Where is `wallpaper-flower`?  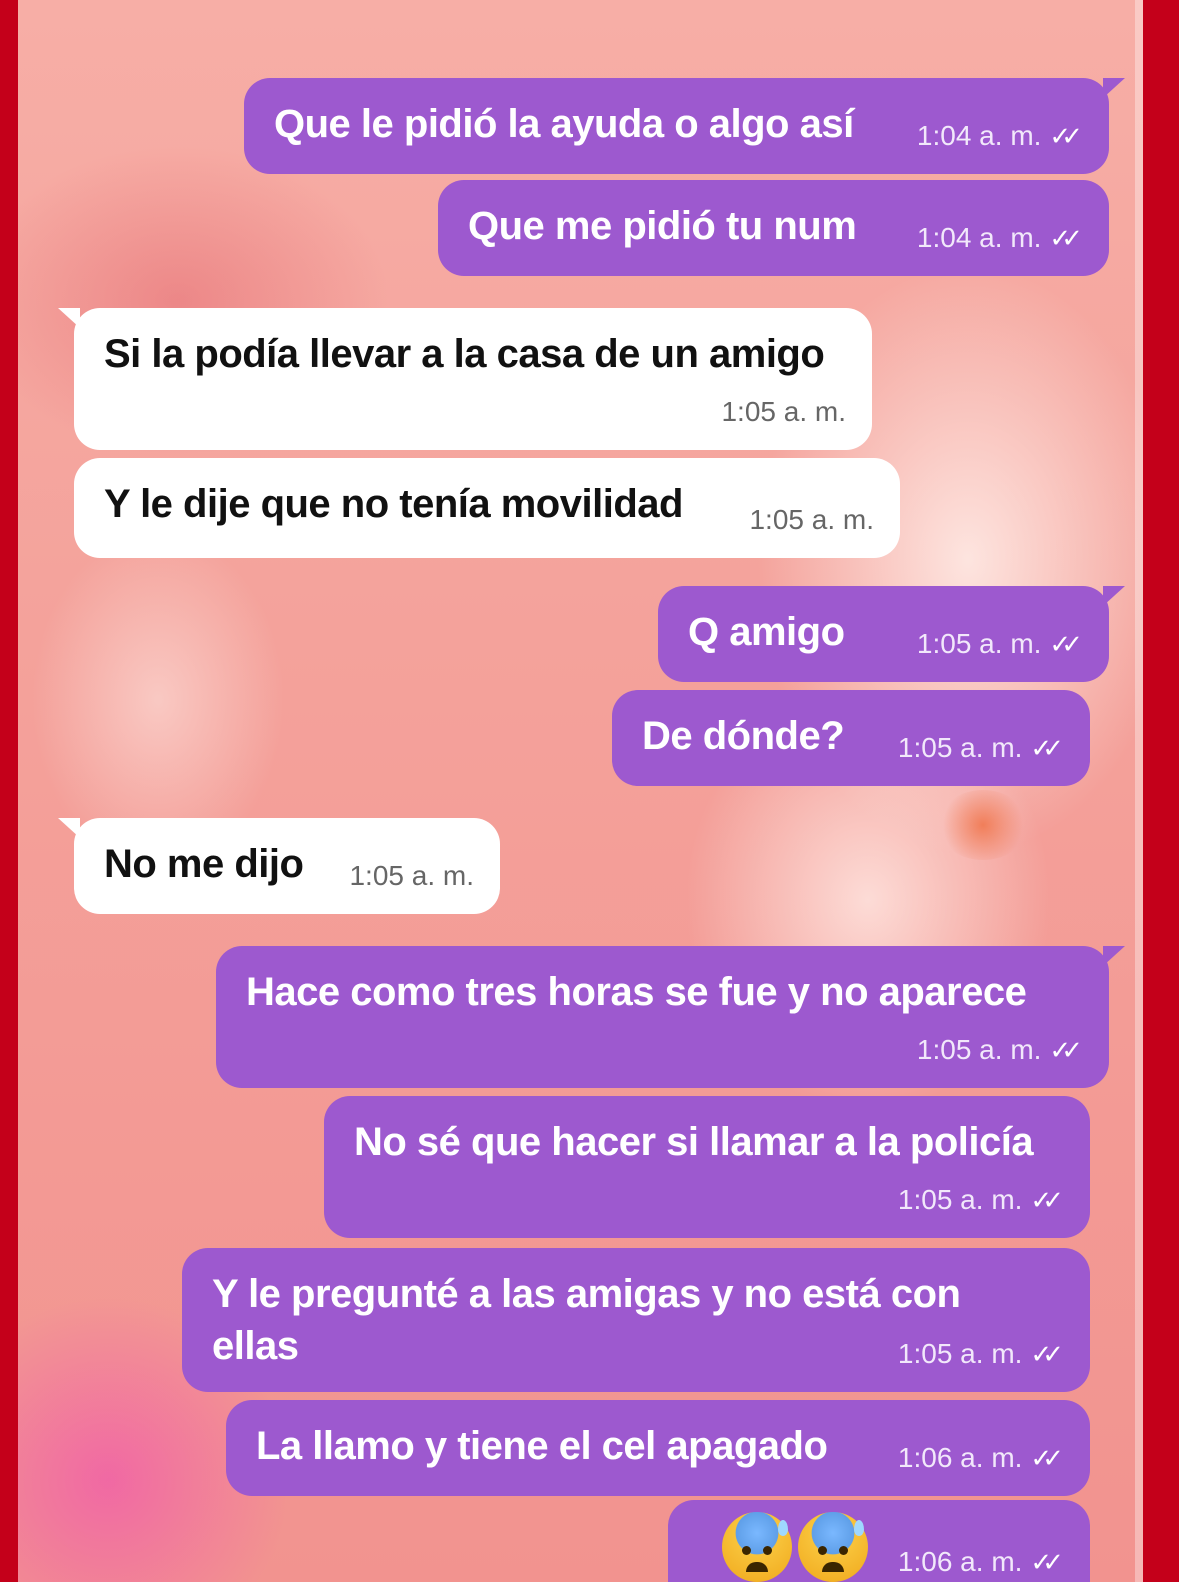
wallpaper-flower is located at coordinates (983, 825).